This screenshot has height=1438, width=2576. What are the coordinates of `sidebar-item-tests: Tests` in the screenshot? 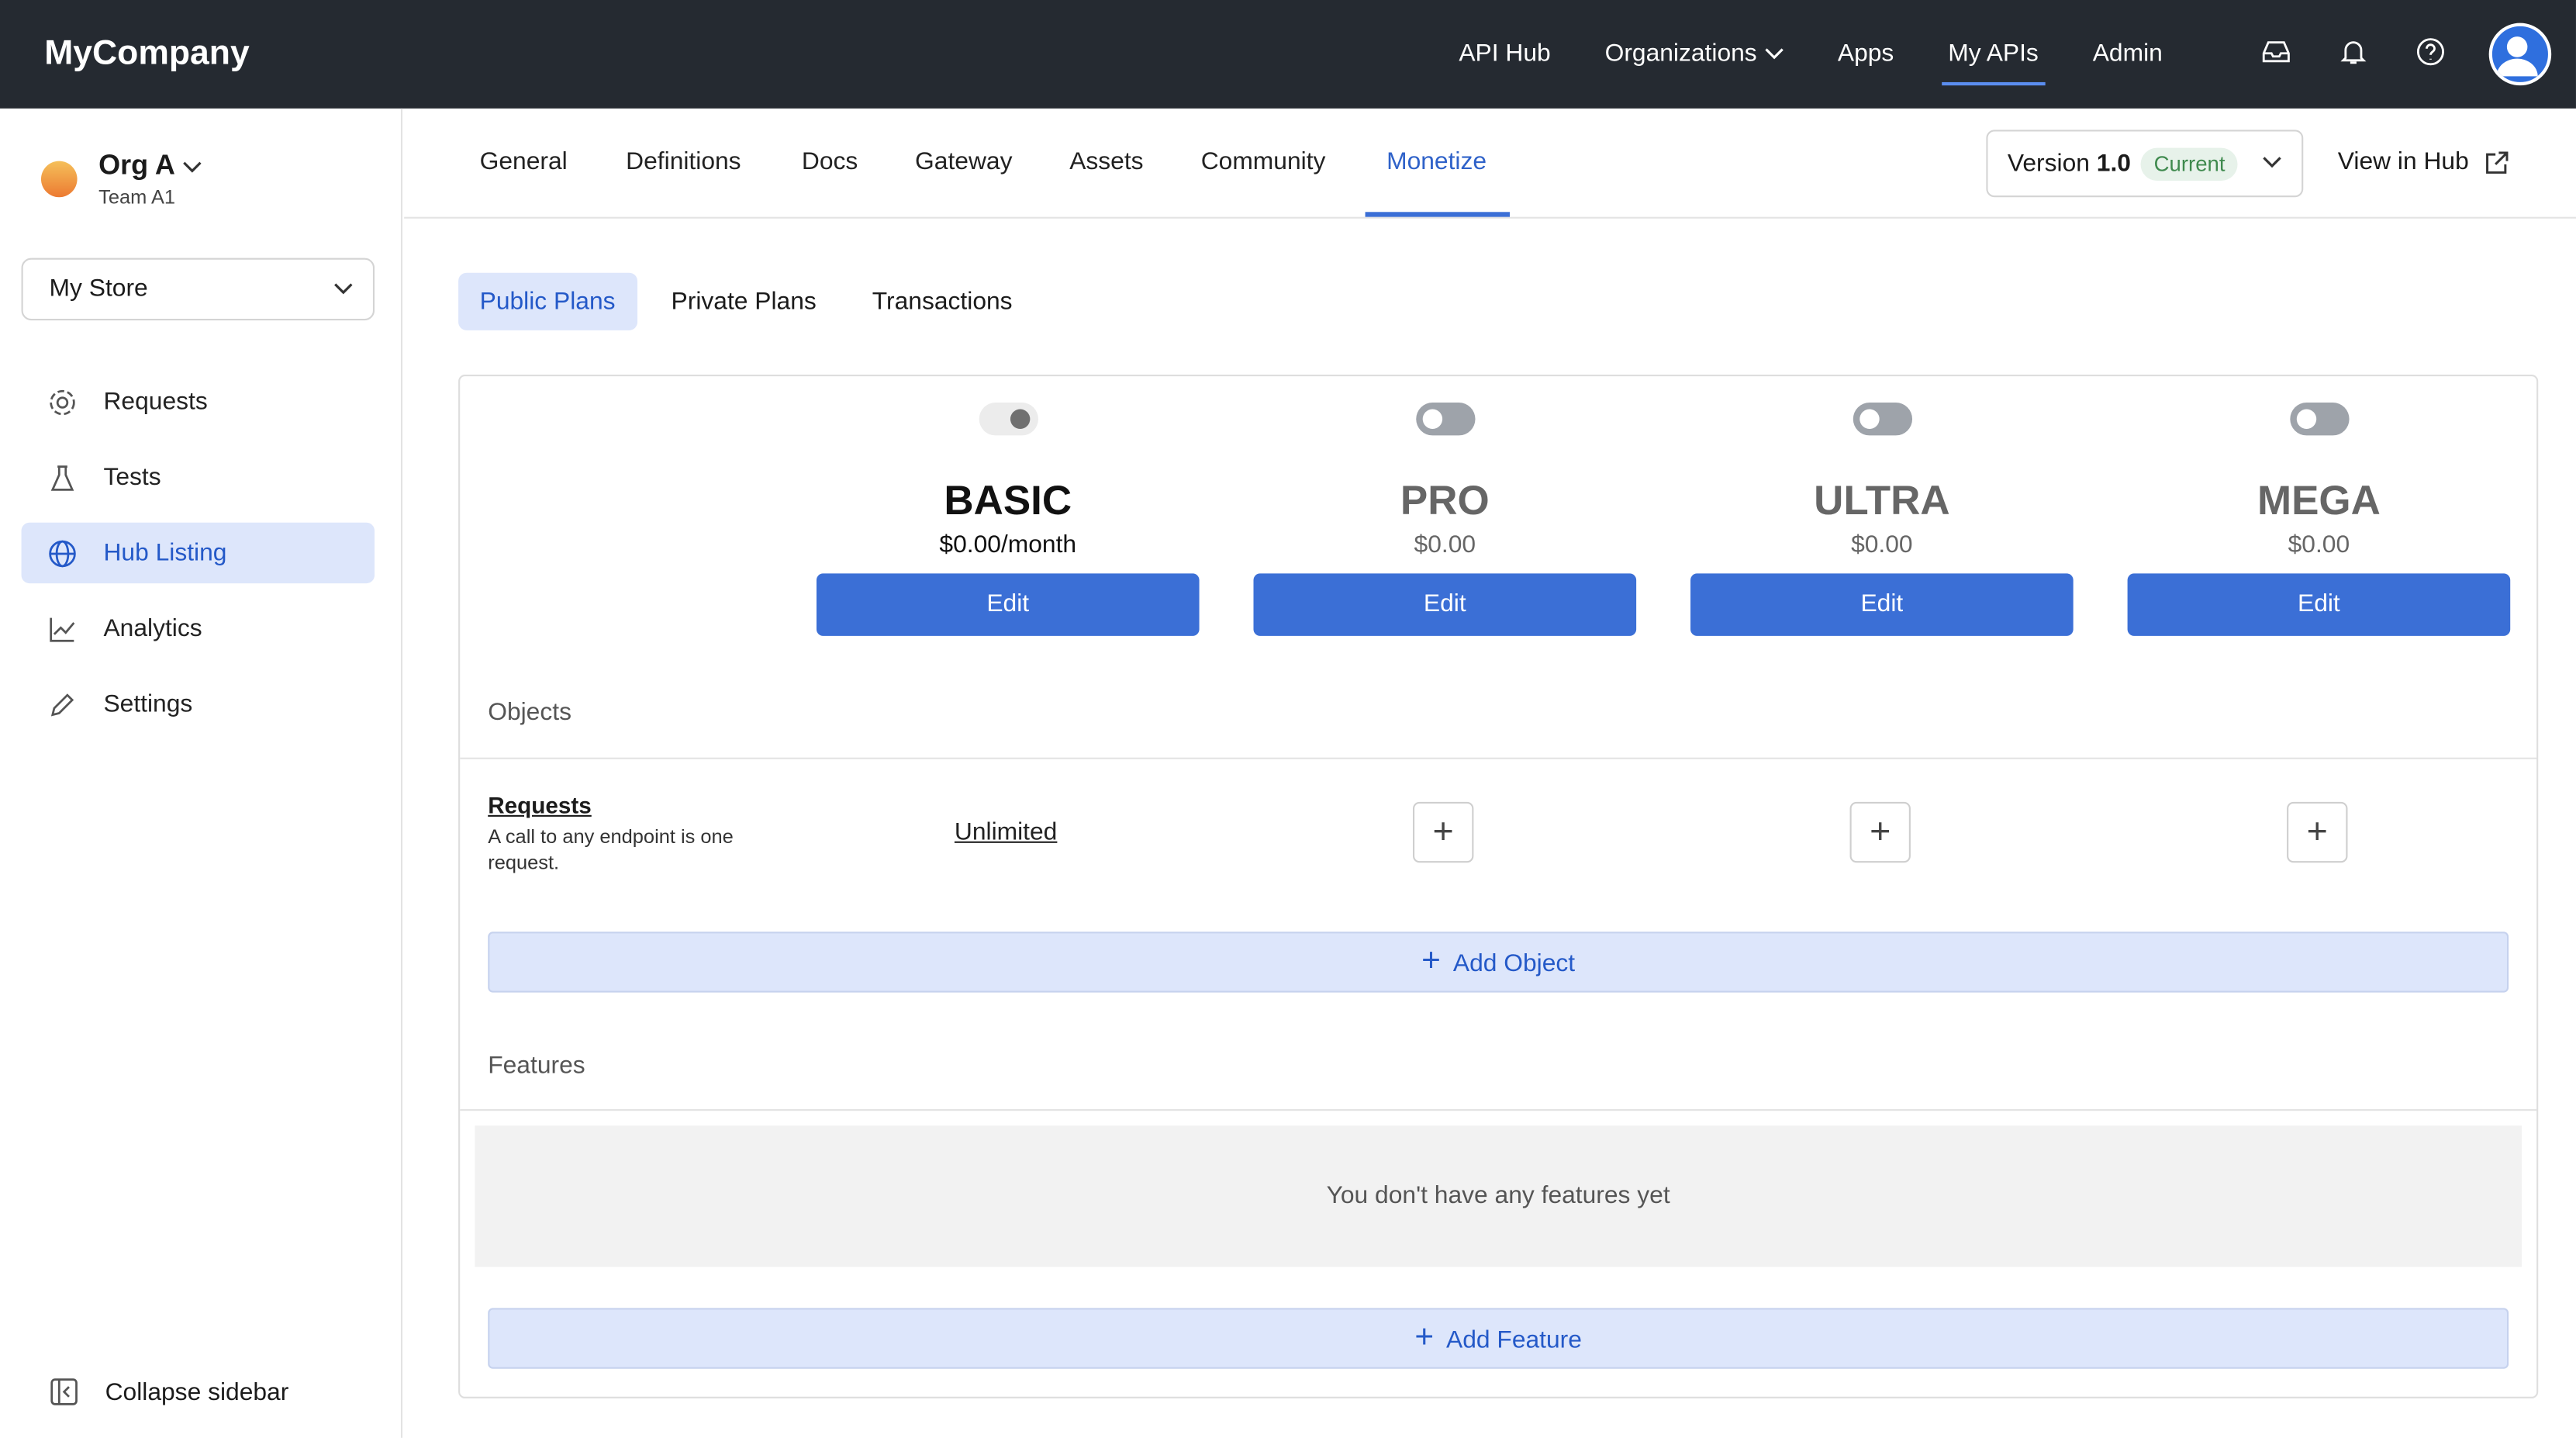 It's located at (198, 477).